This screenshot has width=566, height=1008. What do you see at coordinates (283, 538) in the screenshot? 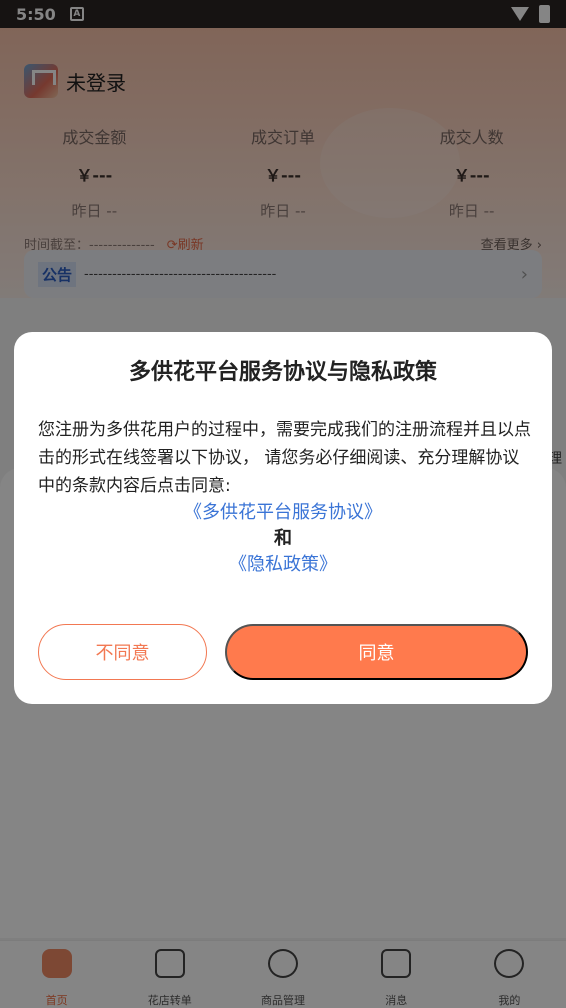
I see `and-text: 和` at bounding box center [283, 538].